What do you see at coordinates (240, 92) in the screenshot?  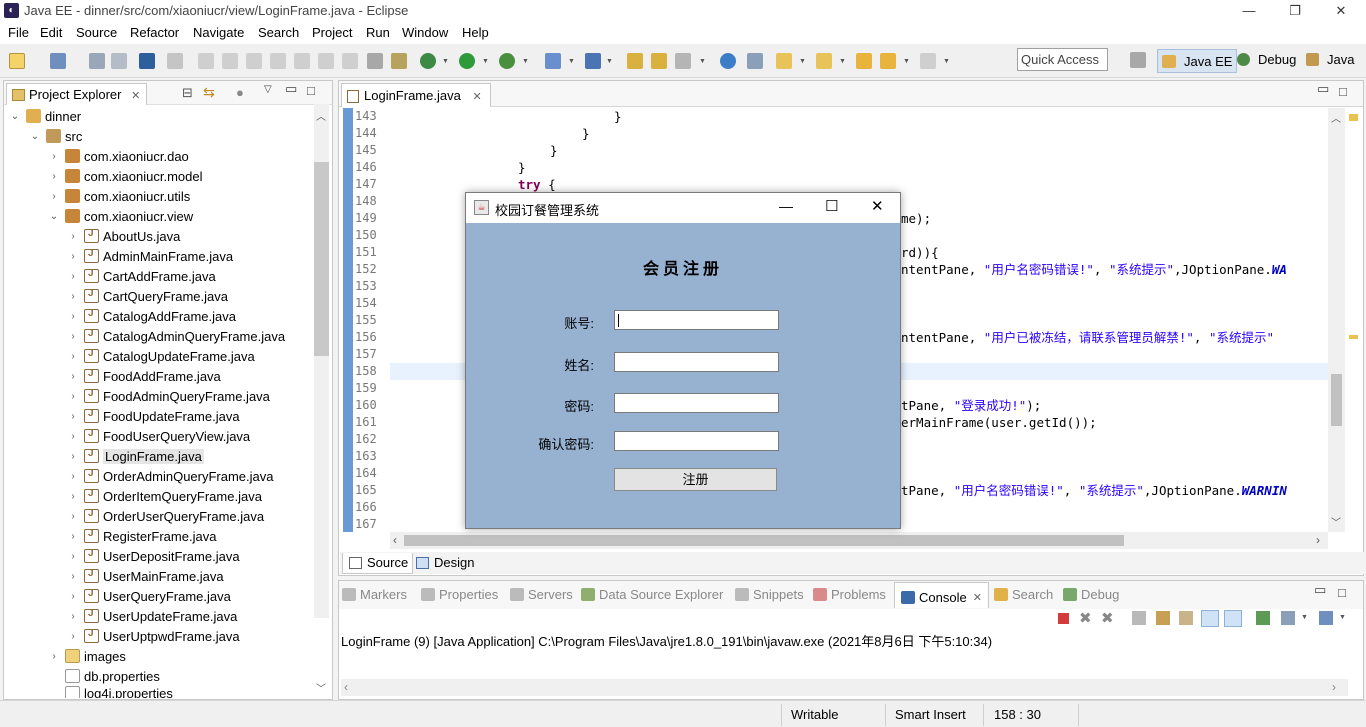 I see `filter-icon: ●` at bounding box center [240, 92].